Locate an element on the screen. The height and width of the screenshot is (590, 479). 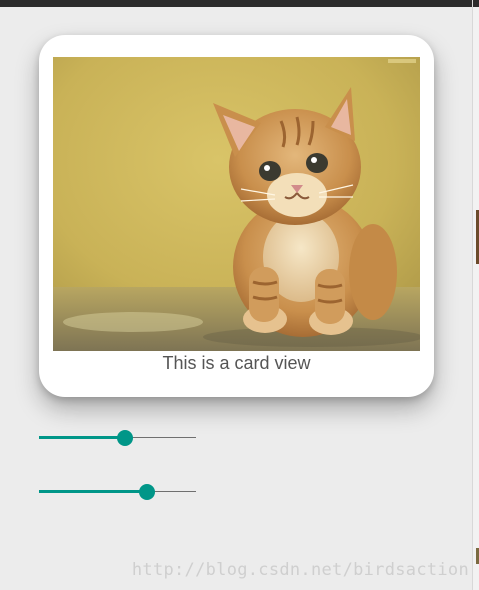
watermark-text: http://blog.csdn.net/birdsaction is located at coordinates (300, 570).